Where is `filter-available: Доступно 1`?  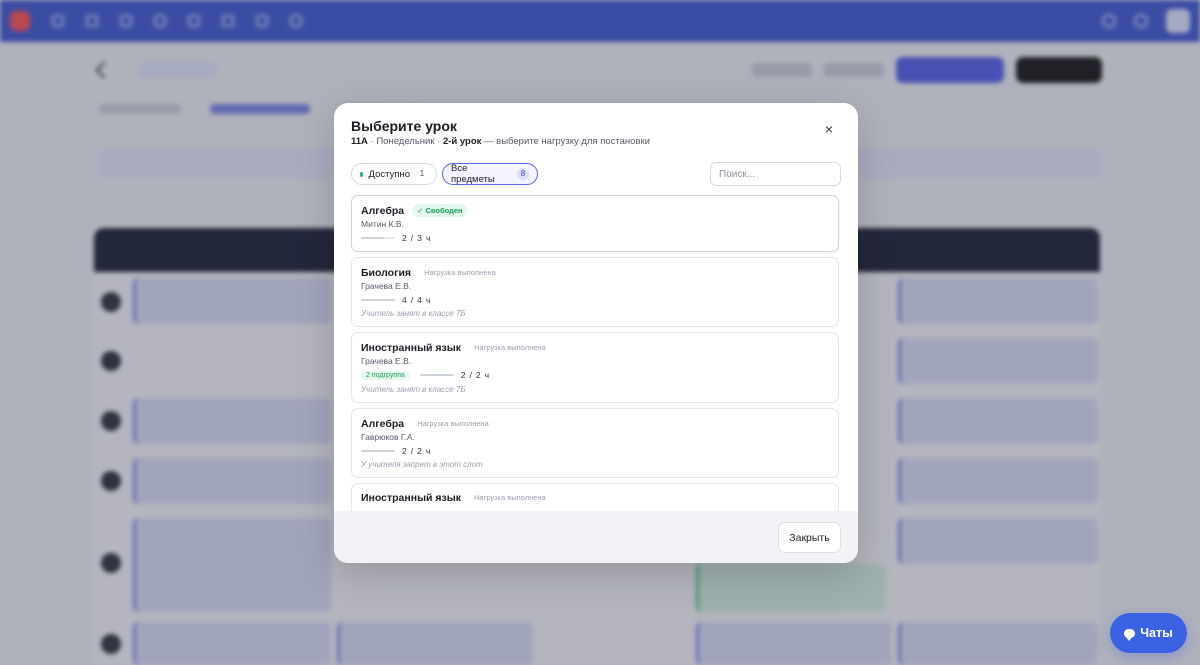 filter-available: Доступно 1 is located at coordinates (394, 174).